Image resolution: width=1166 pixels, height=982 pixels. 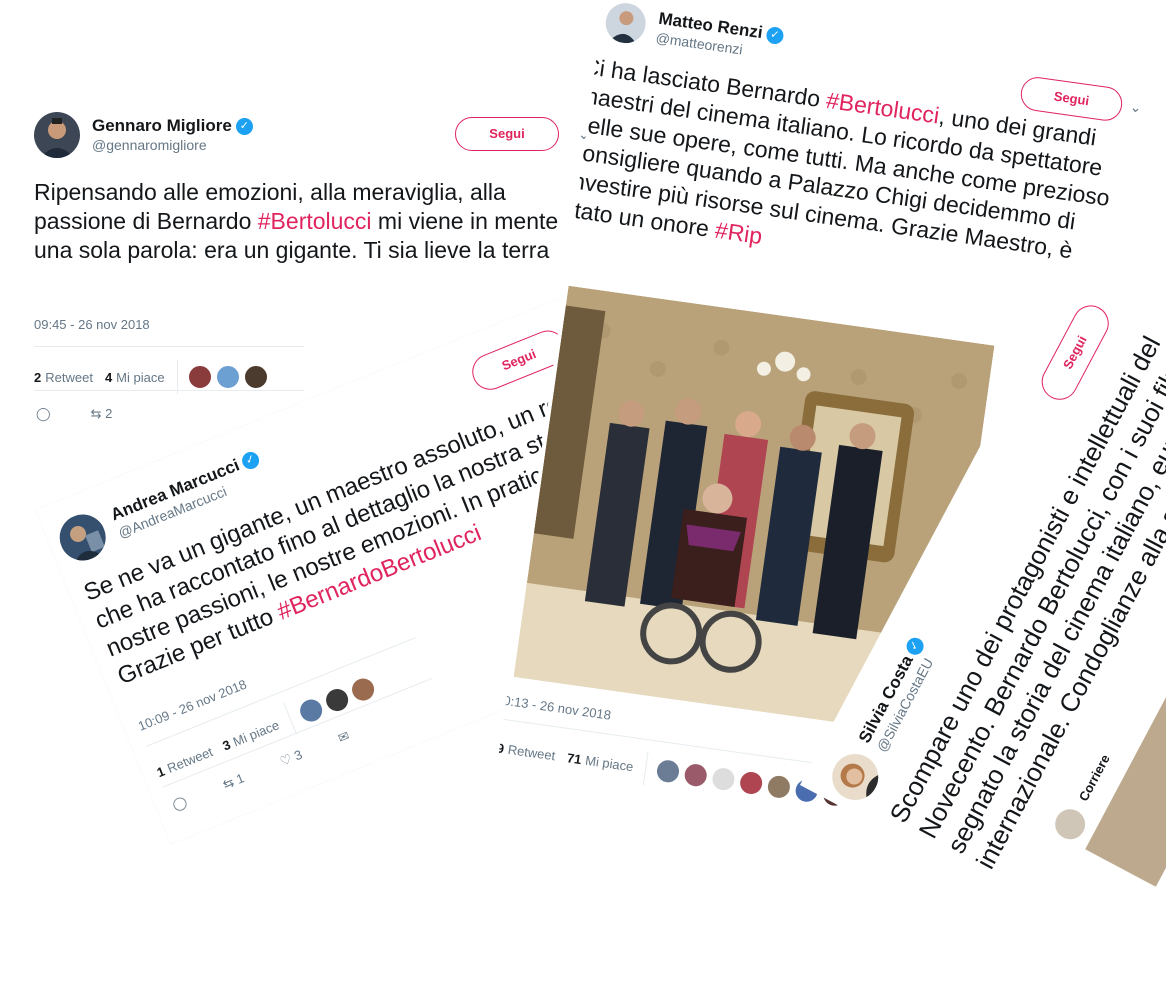 I want to click on tweet-actions: ◯ ⇆ 2, so click(x=94, y=414).